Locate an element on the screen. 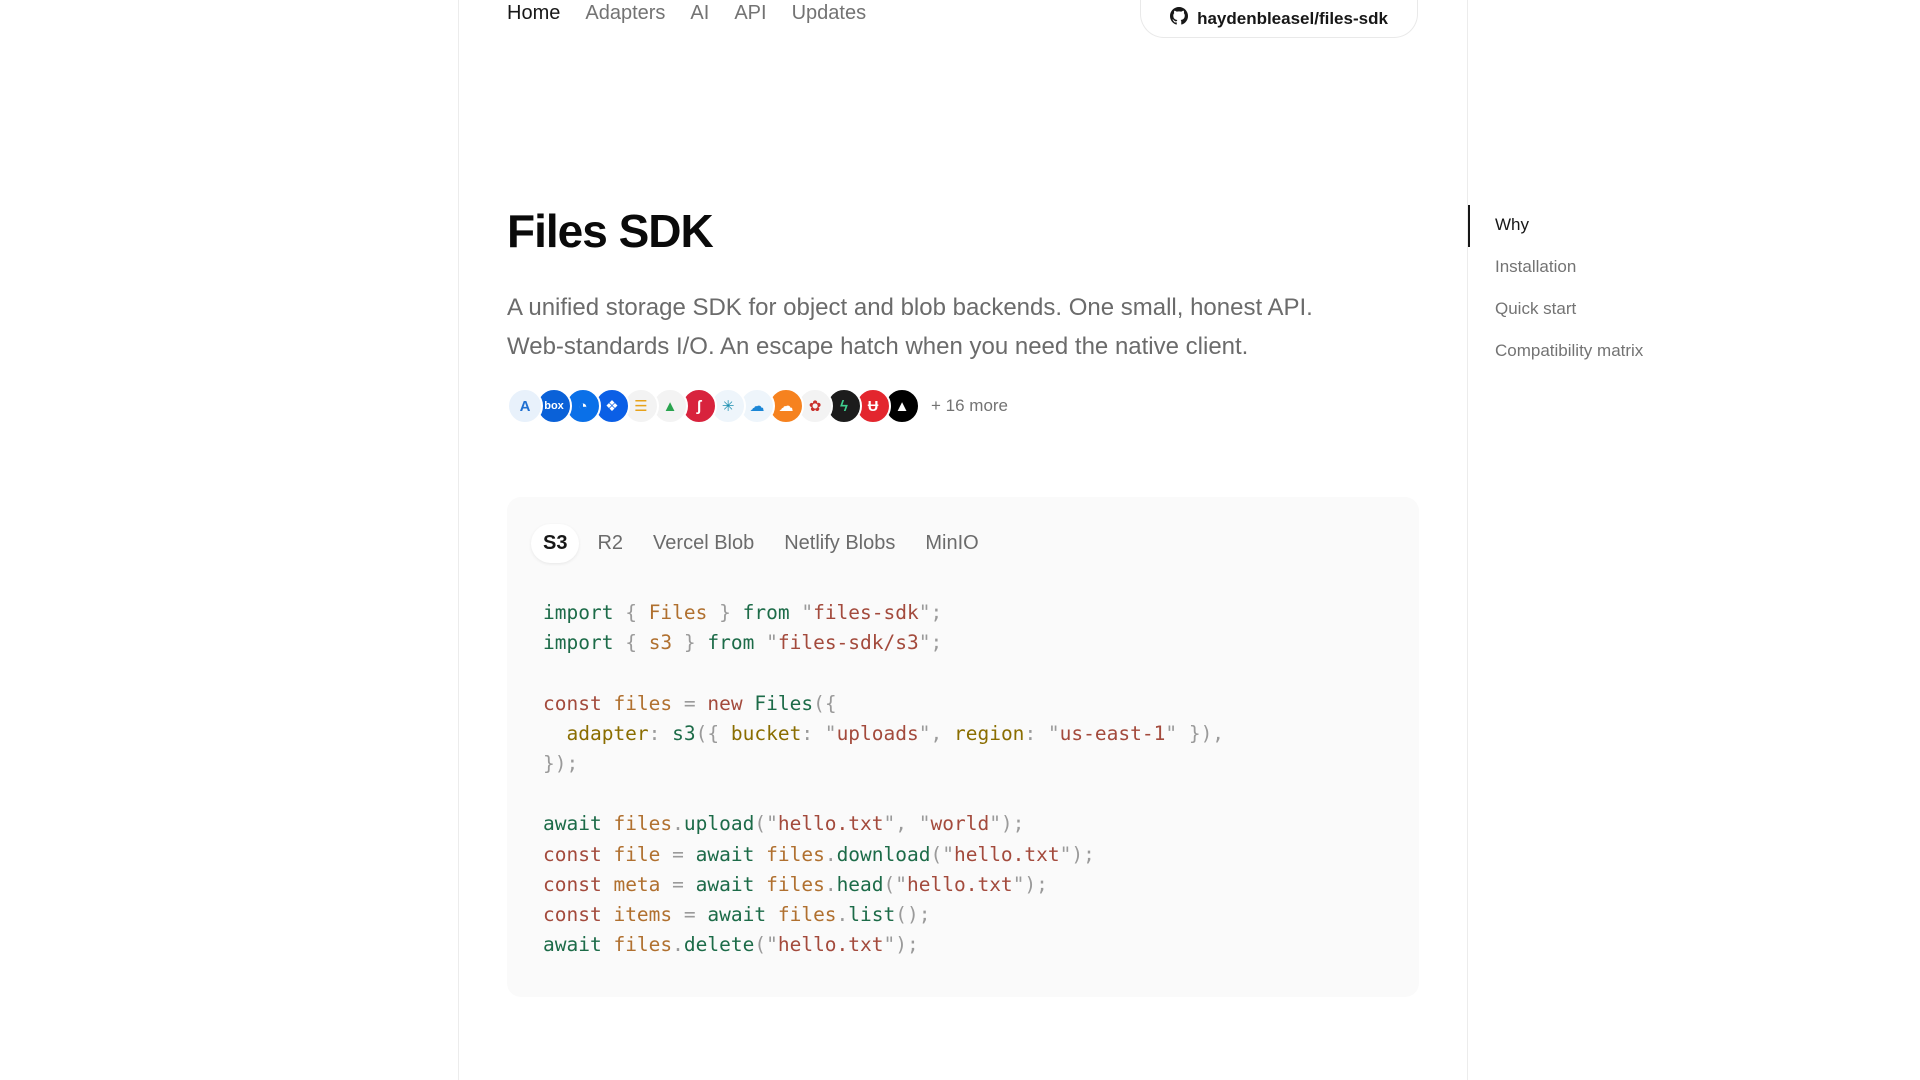 The width and height of the screenshot is (1920, 1080). top-navigation: Home Adapters AI API Updates is located at coordinates (686, 15).